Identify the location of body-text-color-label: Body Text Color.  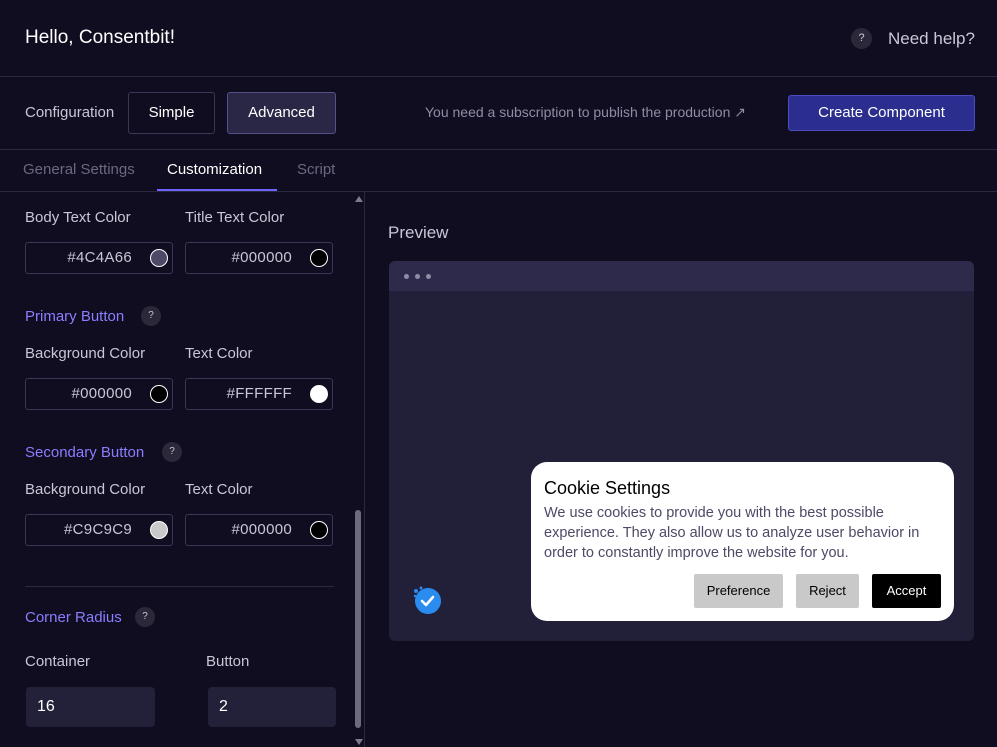
(78, 217).